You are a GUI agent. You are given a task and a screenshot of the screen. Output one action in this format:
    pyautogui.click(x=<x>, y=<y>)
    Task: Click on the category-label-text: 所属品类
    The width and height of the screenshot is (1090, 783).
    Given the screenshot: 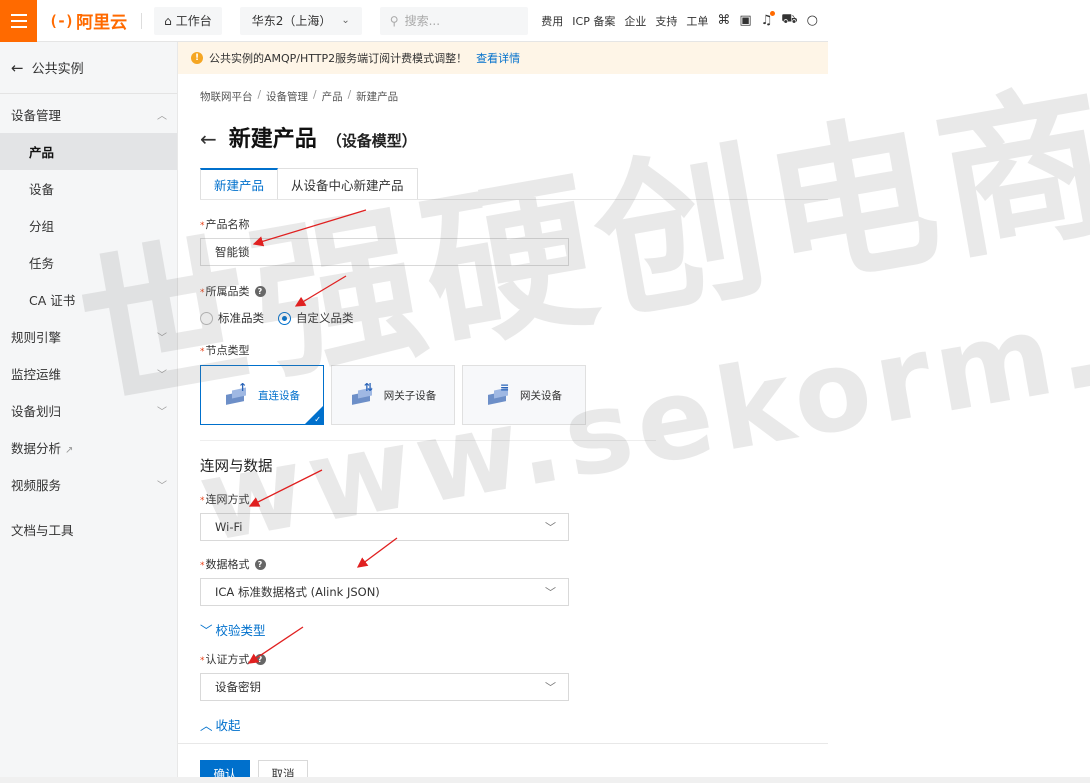 What is the action you would take?
    pyautogui.click(x=227, y=291)
    